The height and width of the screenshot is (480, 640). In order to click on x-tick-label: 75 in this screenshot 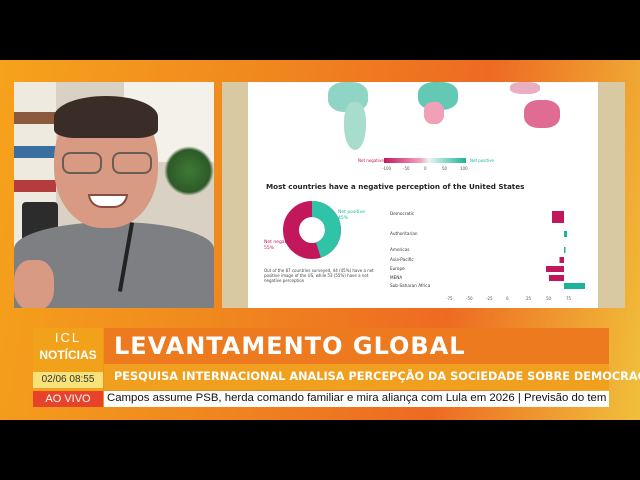, I will do `click(569, 298)`.